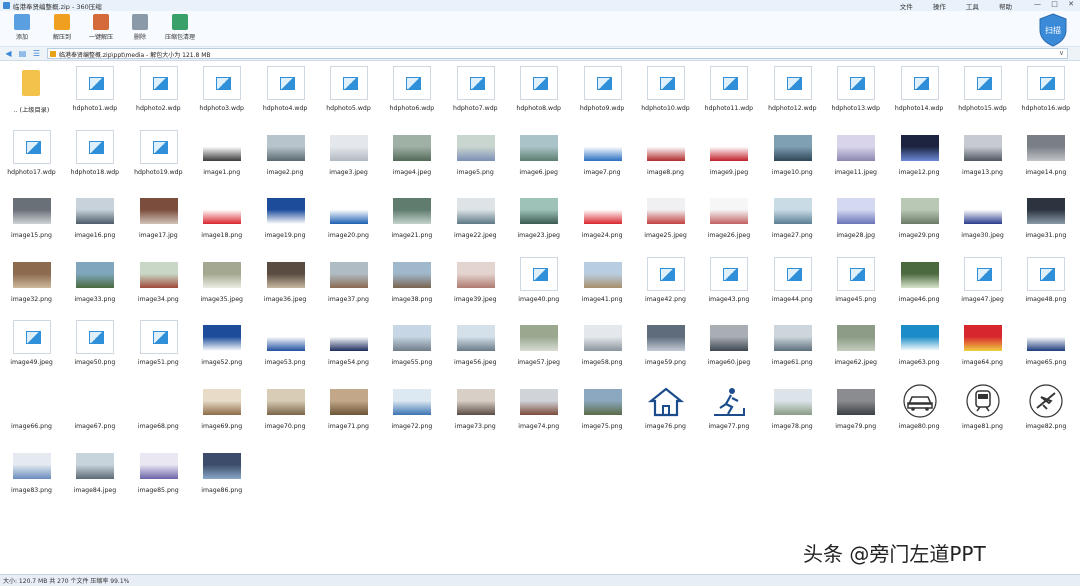 The width and height of the screenshot is (1080, 586). Describe the element at coordinates (31, 475) in the screenshot. I see `file-item: image83.png` at that location.